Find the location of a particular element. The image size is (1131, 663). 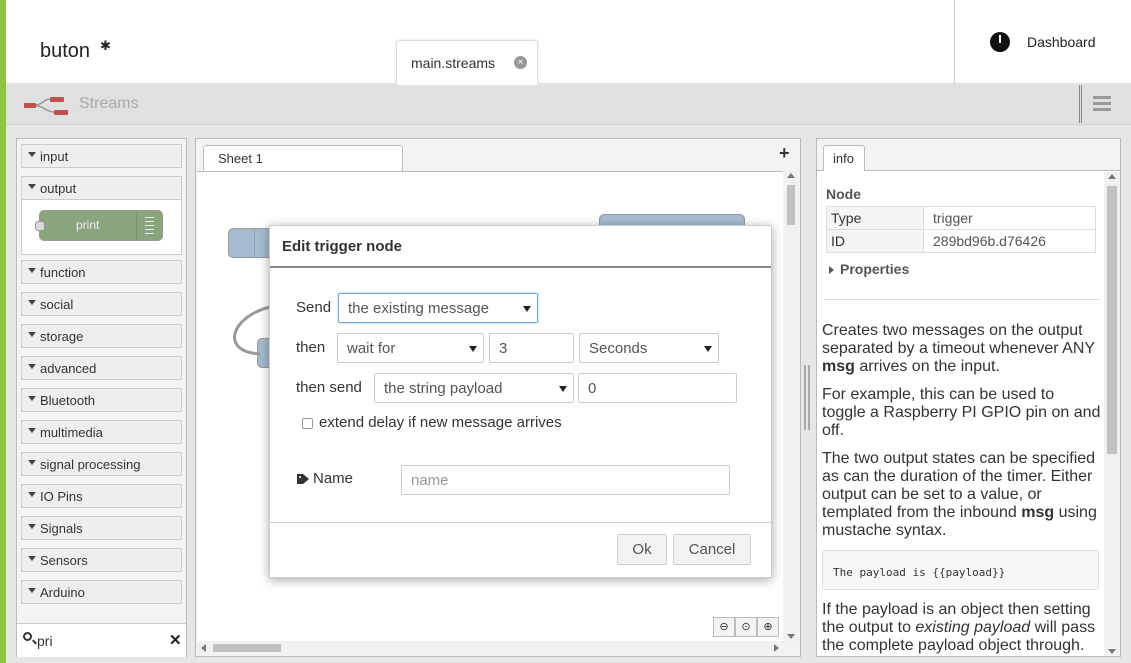

code-sample: The payload is {{payload}} is located at coordinates (960, 570).